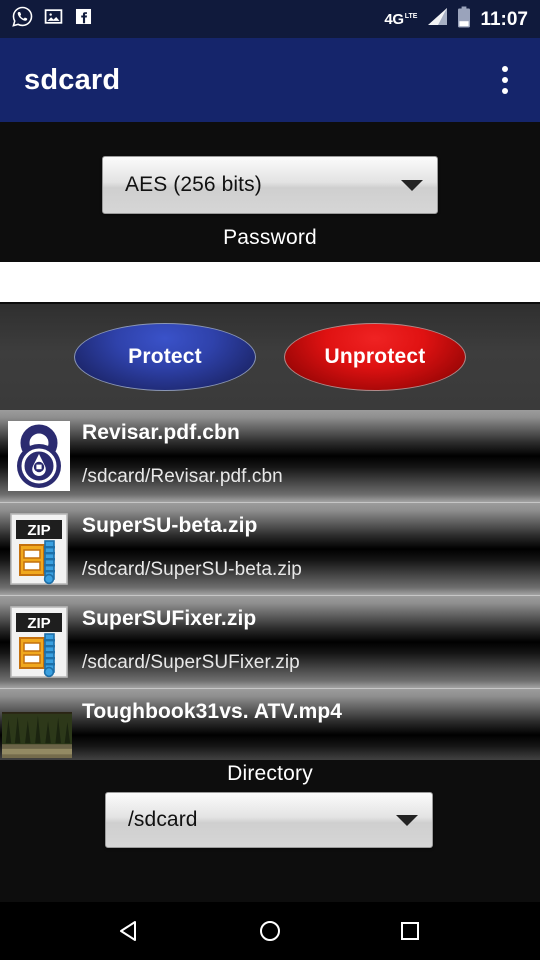  What do you see at coordinates (311, 724) in the screenshot?
I see `file-text-block: Toughbook31vs. ATV.mp4` at bounding box center [311, 724].